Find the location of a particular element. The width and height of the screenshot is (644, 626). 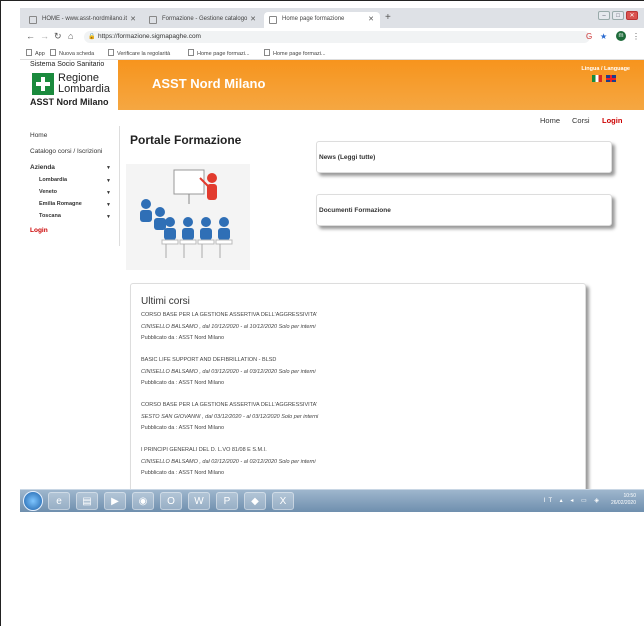

system-clock: 10:50 26/02/2020 is located at coordinates (623, 500).